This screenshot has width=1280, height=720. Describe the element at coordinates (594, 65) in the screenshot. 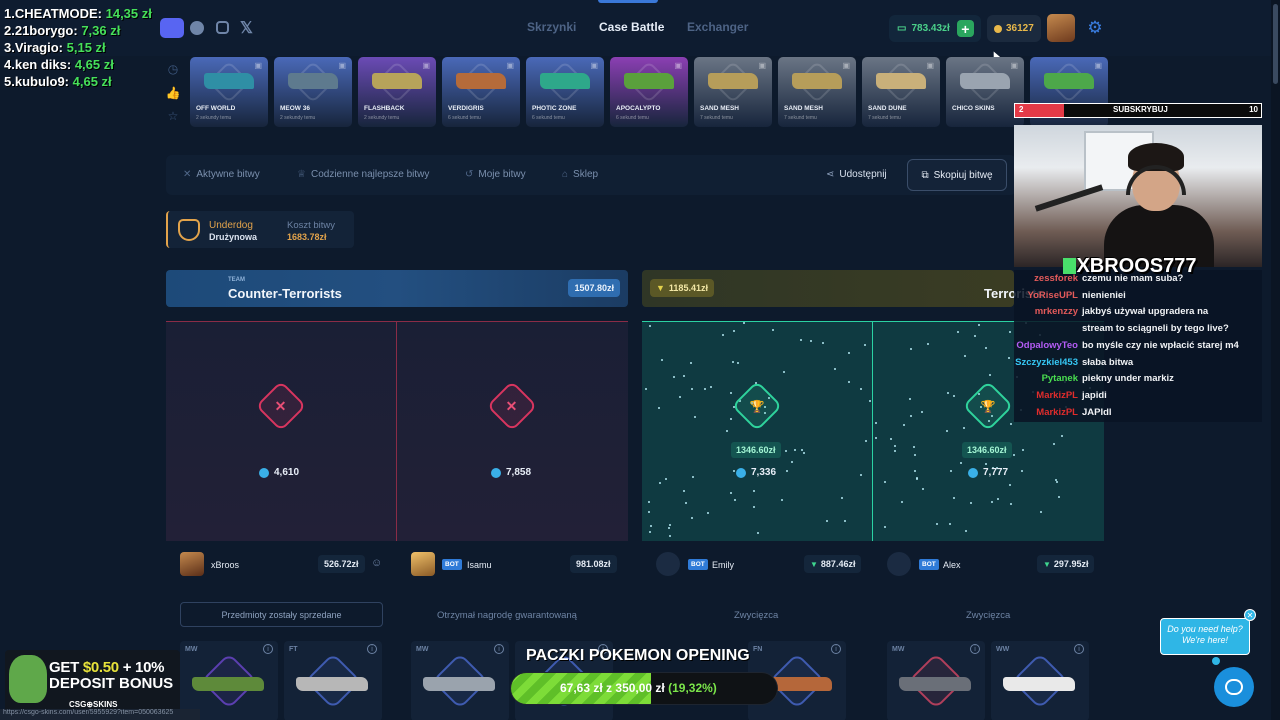

I see `case-icon: ▣` at that location.